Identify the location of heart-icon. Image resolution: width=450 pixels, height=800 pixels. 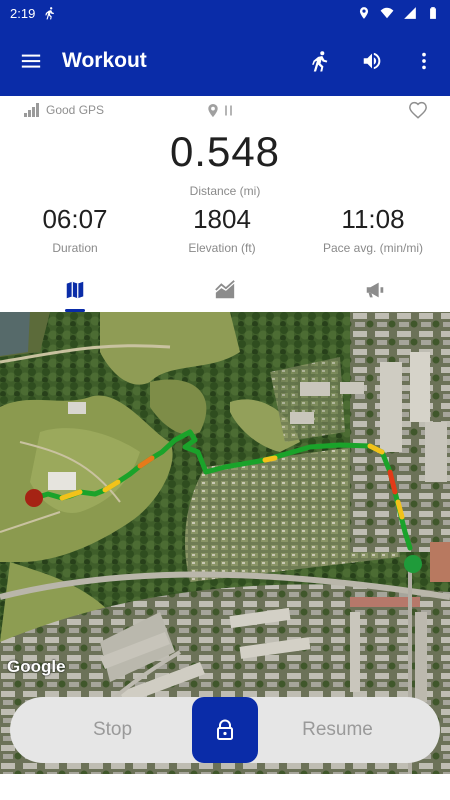
(418, 110).